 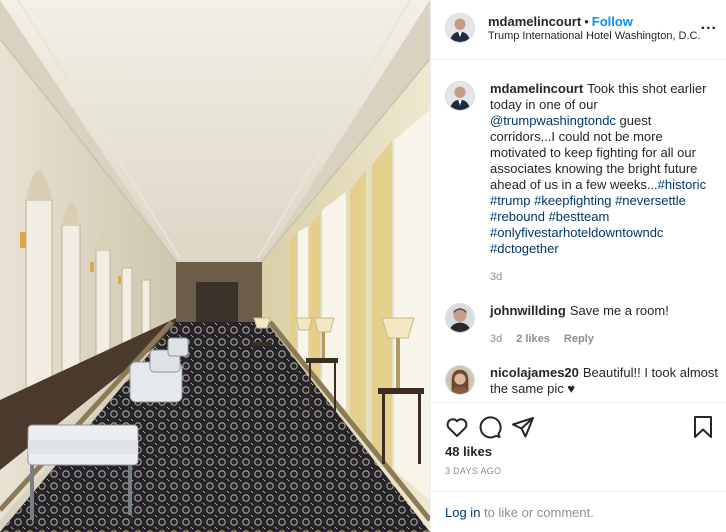 I want to click on login-link: Log in, so click(x=462, y=512).